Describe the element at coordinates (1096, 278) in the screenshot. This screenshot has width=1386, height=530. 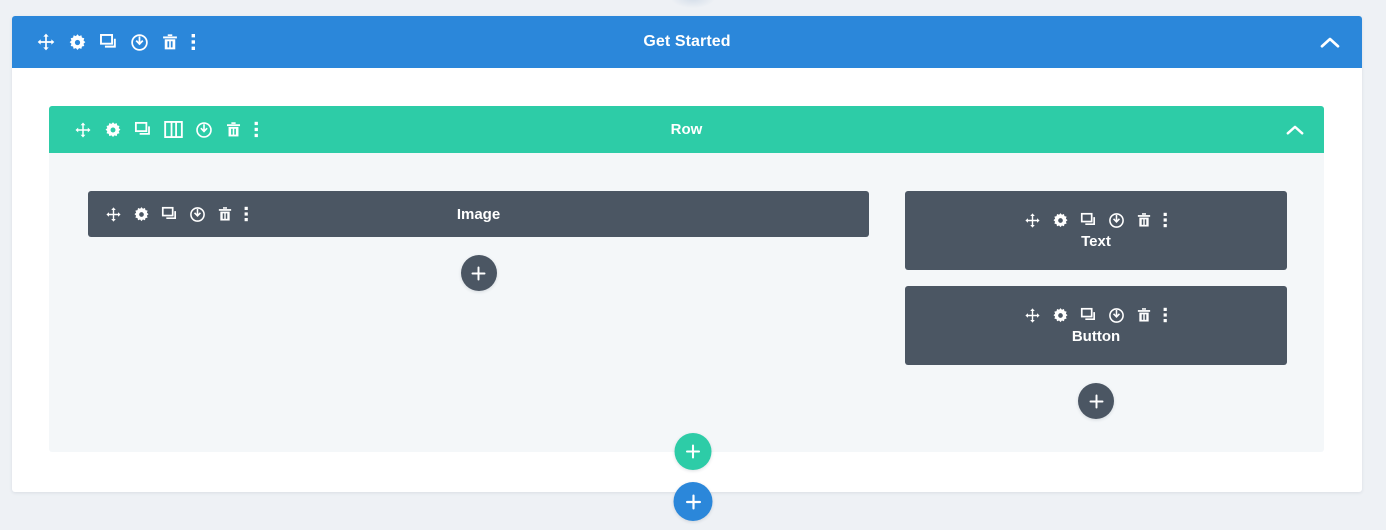
I see `module-spacer` at that location.